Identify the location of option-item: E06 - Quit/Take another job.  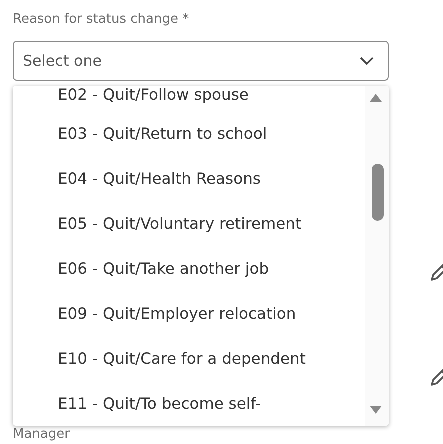
(189, 268).